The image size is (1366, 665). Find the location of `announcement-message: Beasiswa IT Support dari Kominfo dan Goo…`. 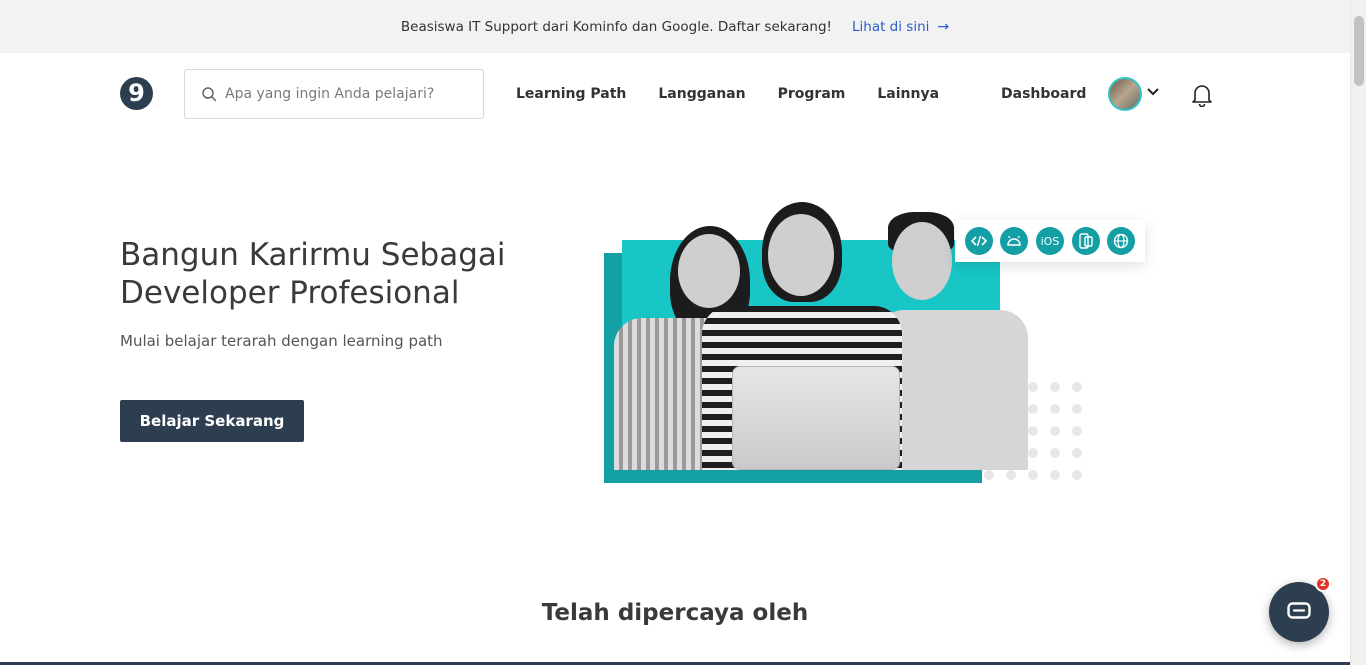

announcement-message: Beasiswa IT Support dari Kominfo dan Goo… is located at coordinates (616, 26).